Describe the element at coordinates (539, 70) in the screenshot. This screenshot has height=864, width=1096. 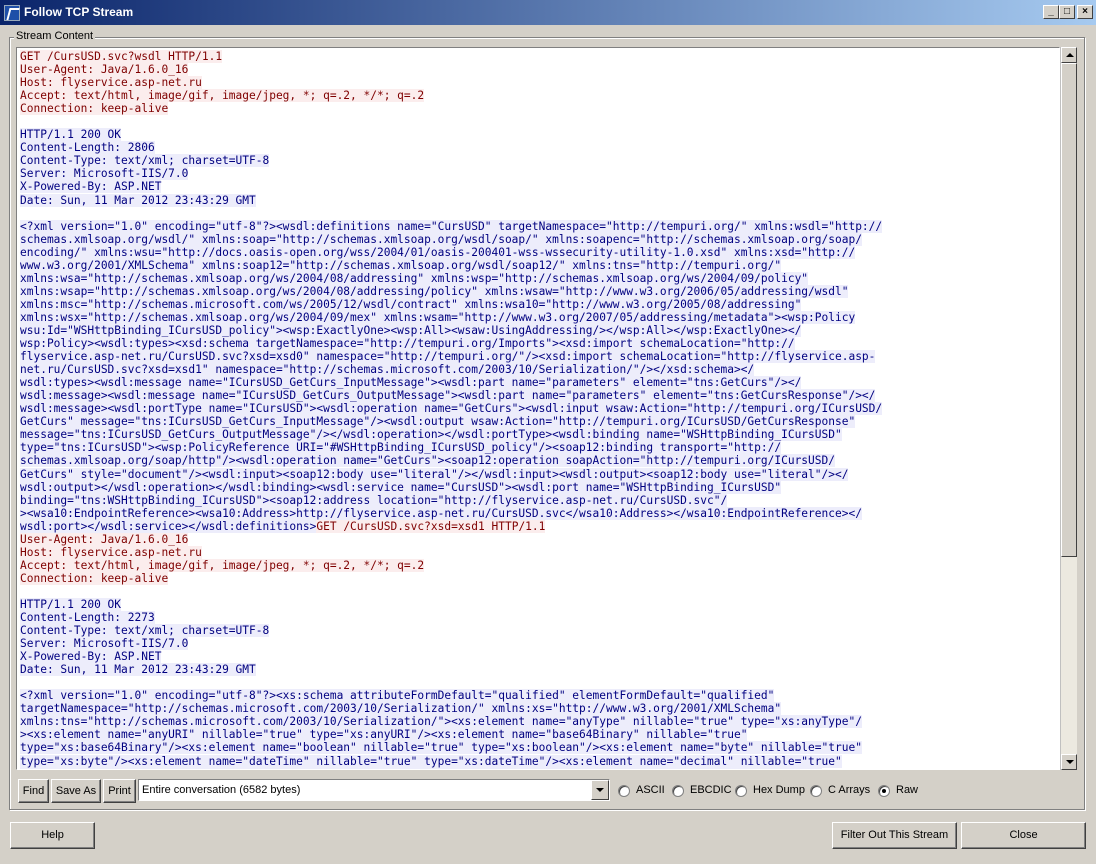
I see `stream-line: User-Agent: Java/1.6.0_16` at that location.